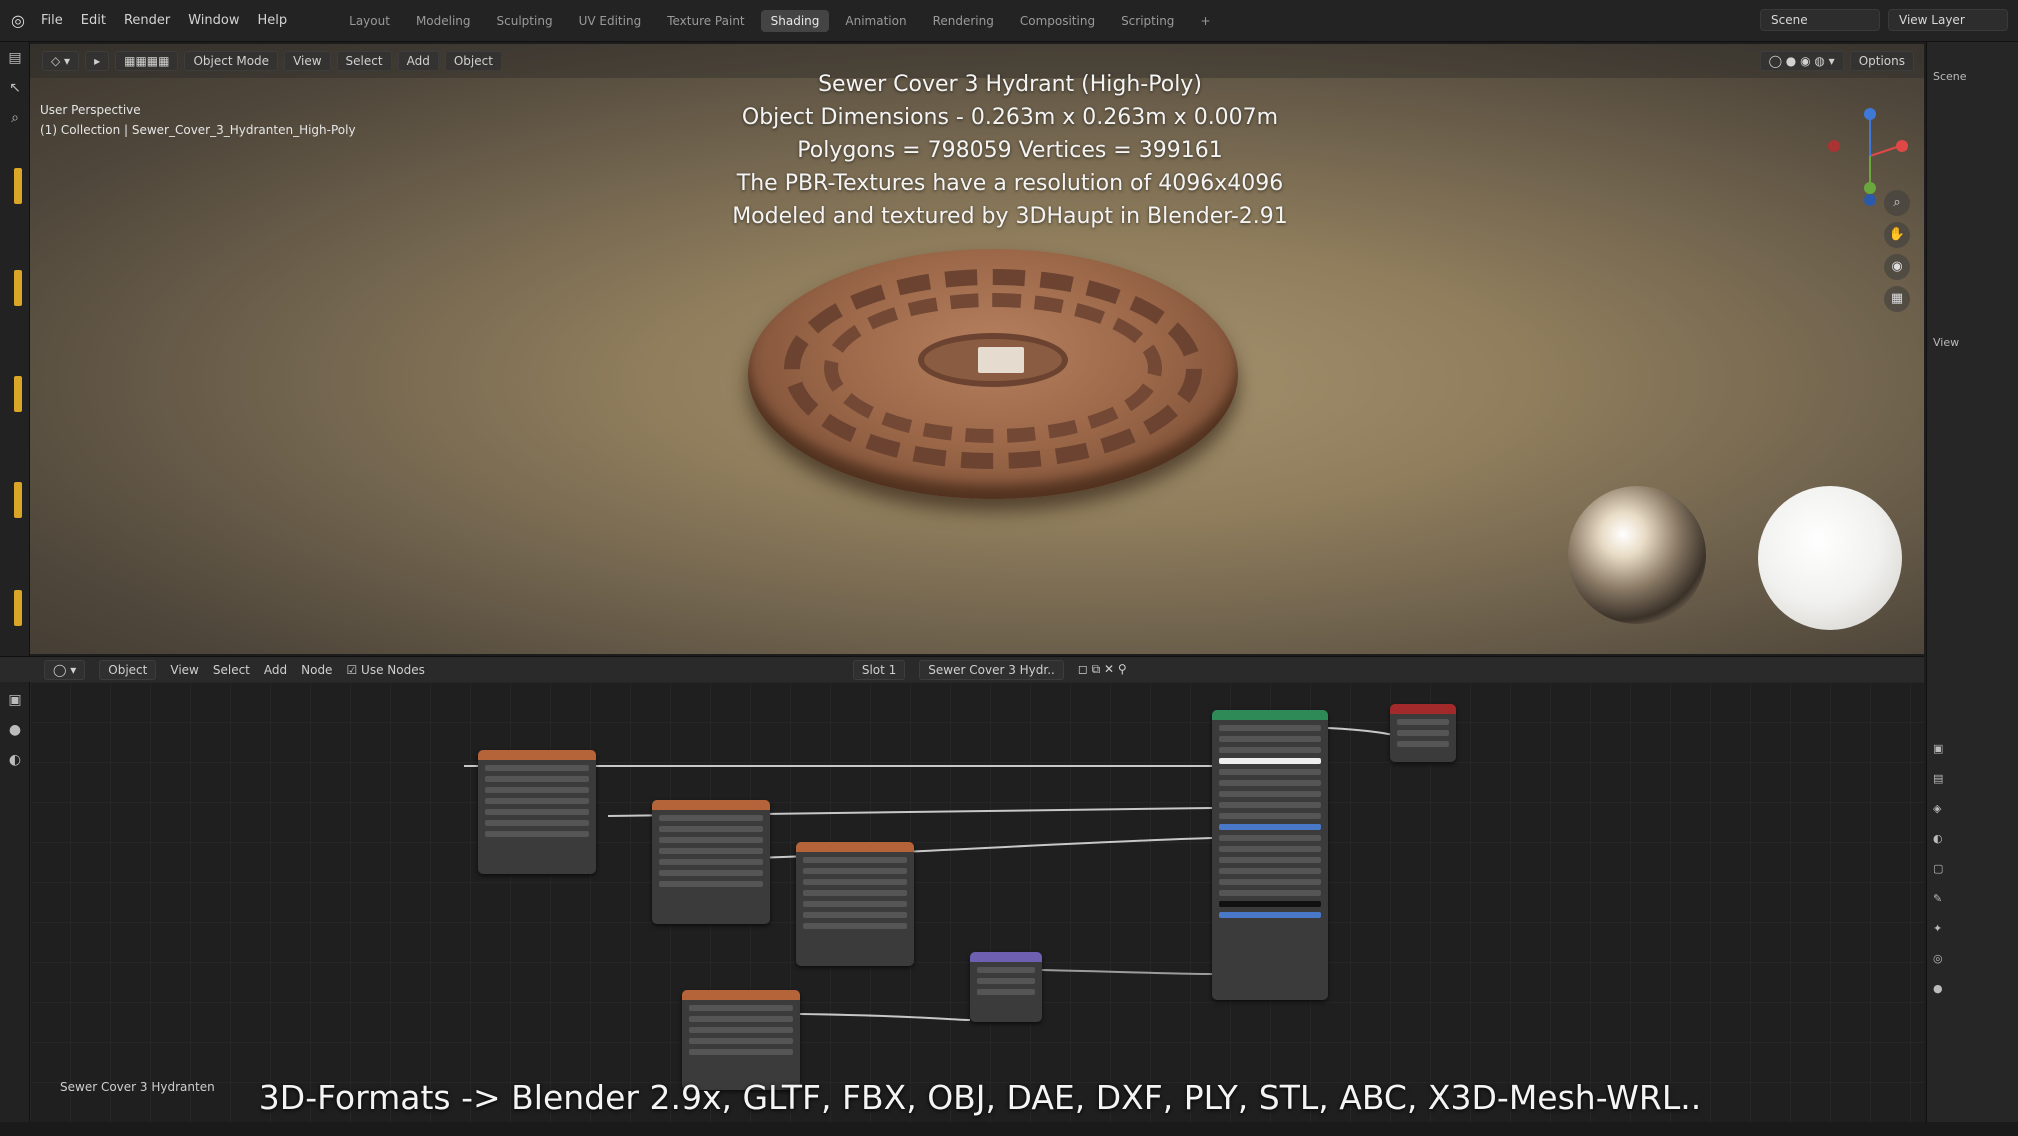 The image size is (2018, 1136). Describe the element at coordinates (1423, 733) in the screenshot. I see `material-output-node` at that location.